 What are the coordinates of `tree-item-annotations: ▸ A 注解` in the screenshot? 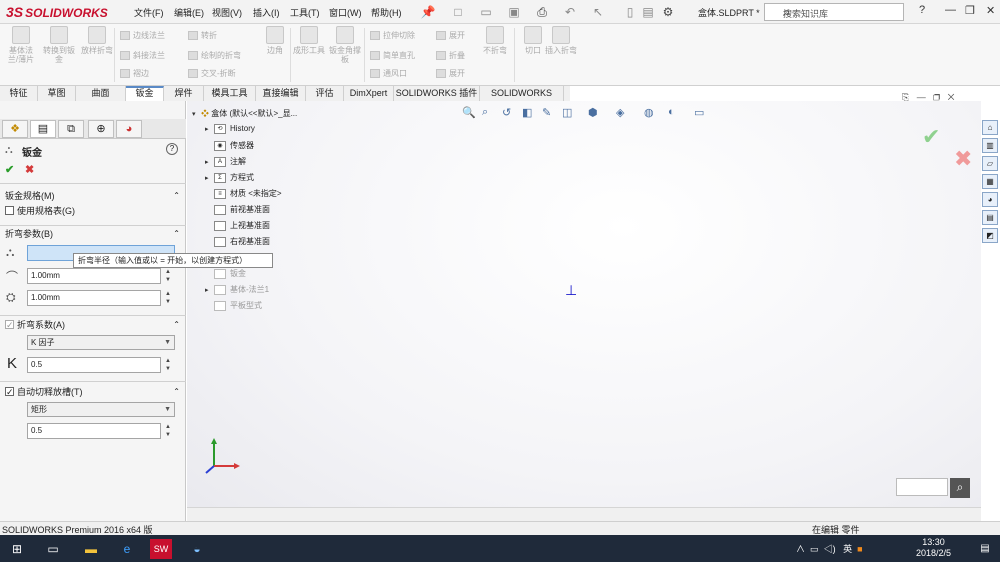 It's located at (225, 161).